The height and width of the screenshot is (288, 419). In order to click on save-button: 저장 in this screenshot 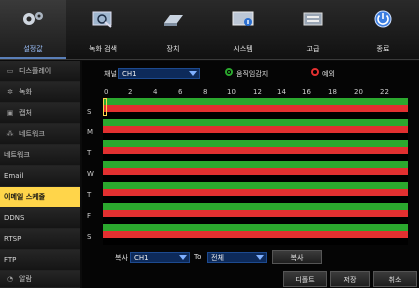, I will do `click(350, 279)`.